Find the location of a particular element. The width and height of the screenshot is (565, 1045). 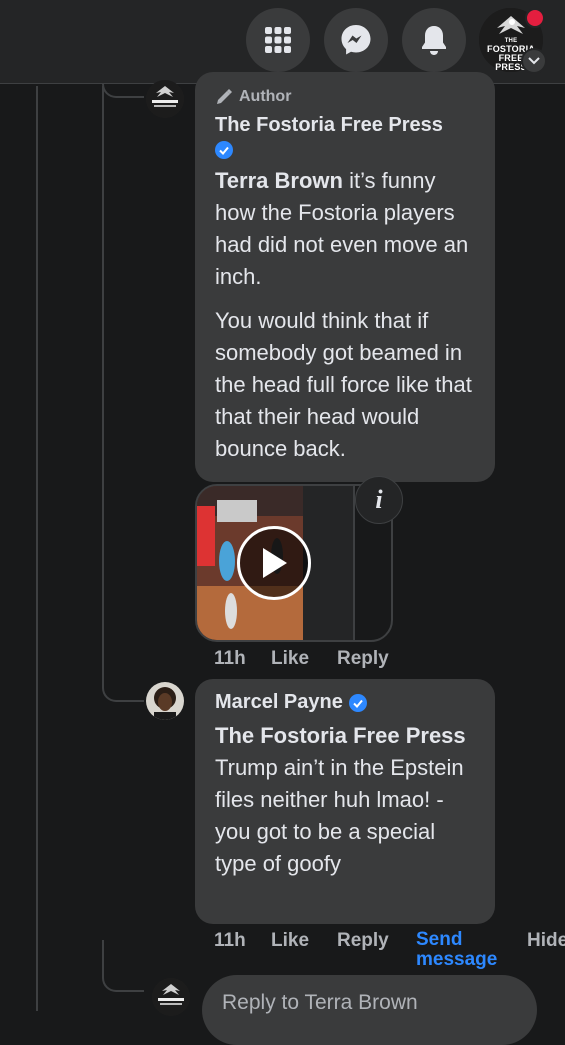

account-chevron-button is located at coordinates (534, 61).